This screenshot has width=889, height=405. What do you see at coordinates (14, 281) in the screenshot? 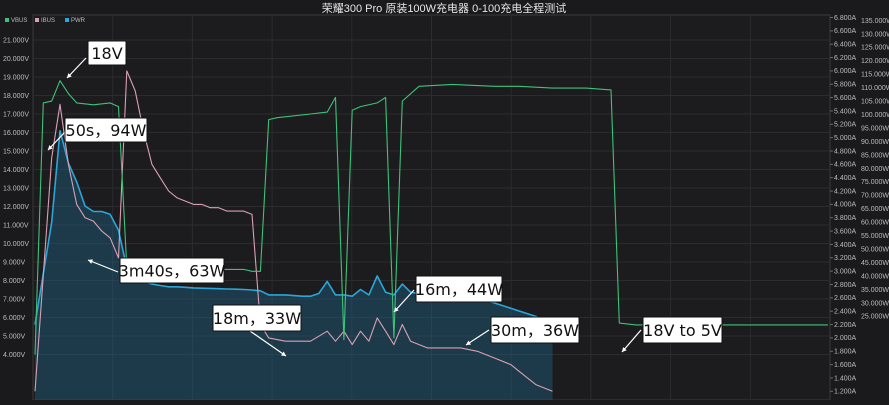
I see `left-tick-label: 8.000V` at bounding box center [14, 281].